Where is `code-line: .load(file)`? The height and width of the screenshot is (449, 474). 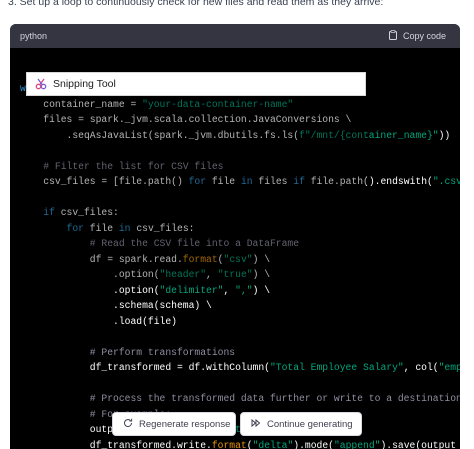 code-line: .load(file) is located at coordinates (98, 322).